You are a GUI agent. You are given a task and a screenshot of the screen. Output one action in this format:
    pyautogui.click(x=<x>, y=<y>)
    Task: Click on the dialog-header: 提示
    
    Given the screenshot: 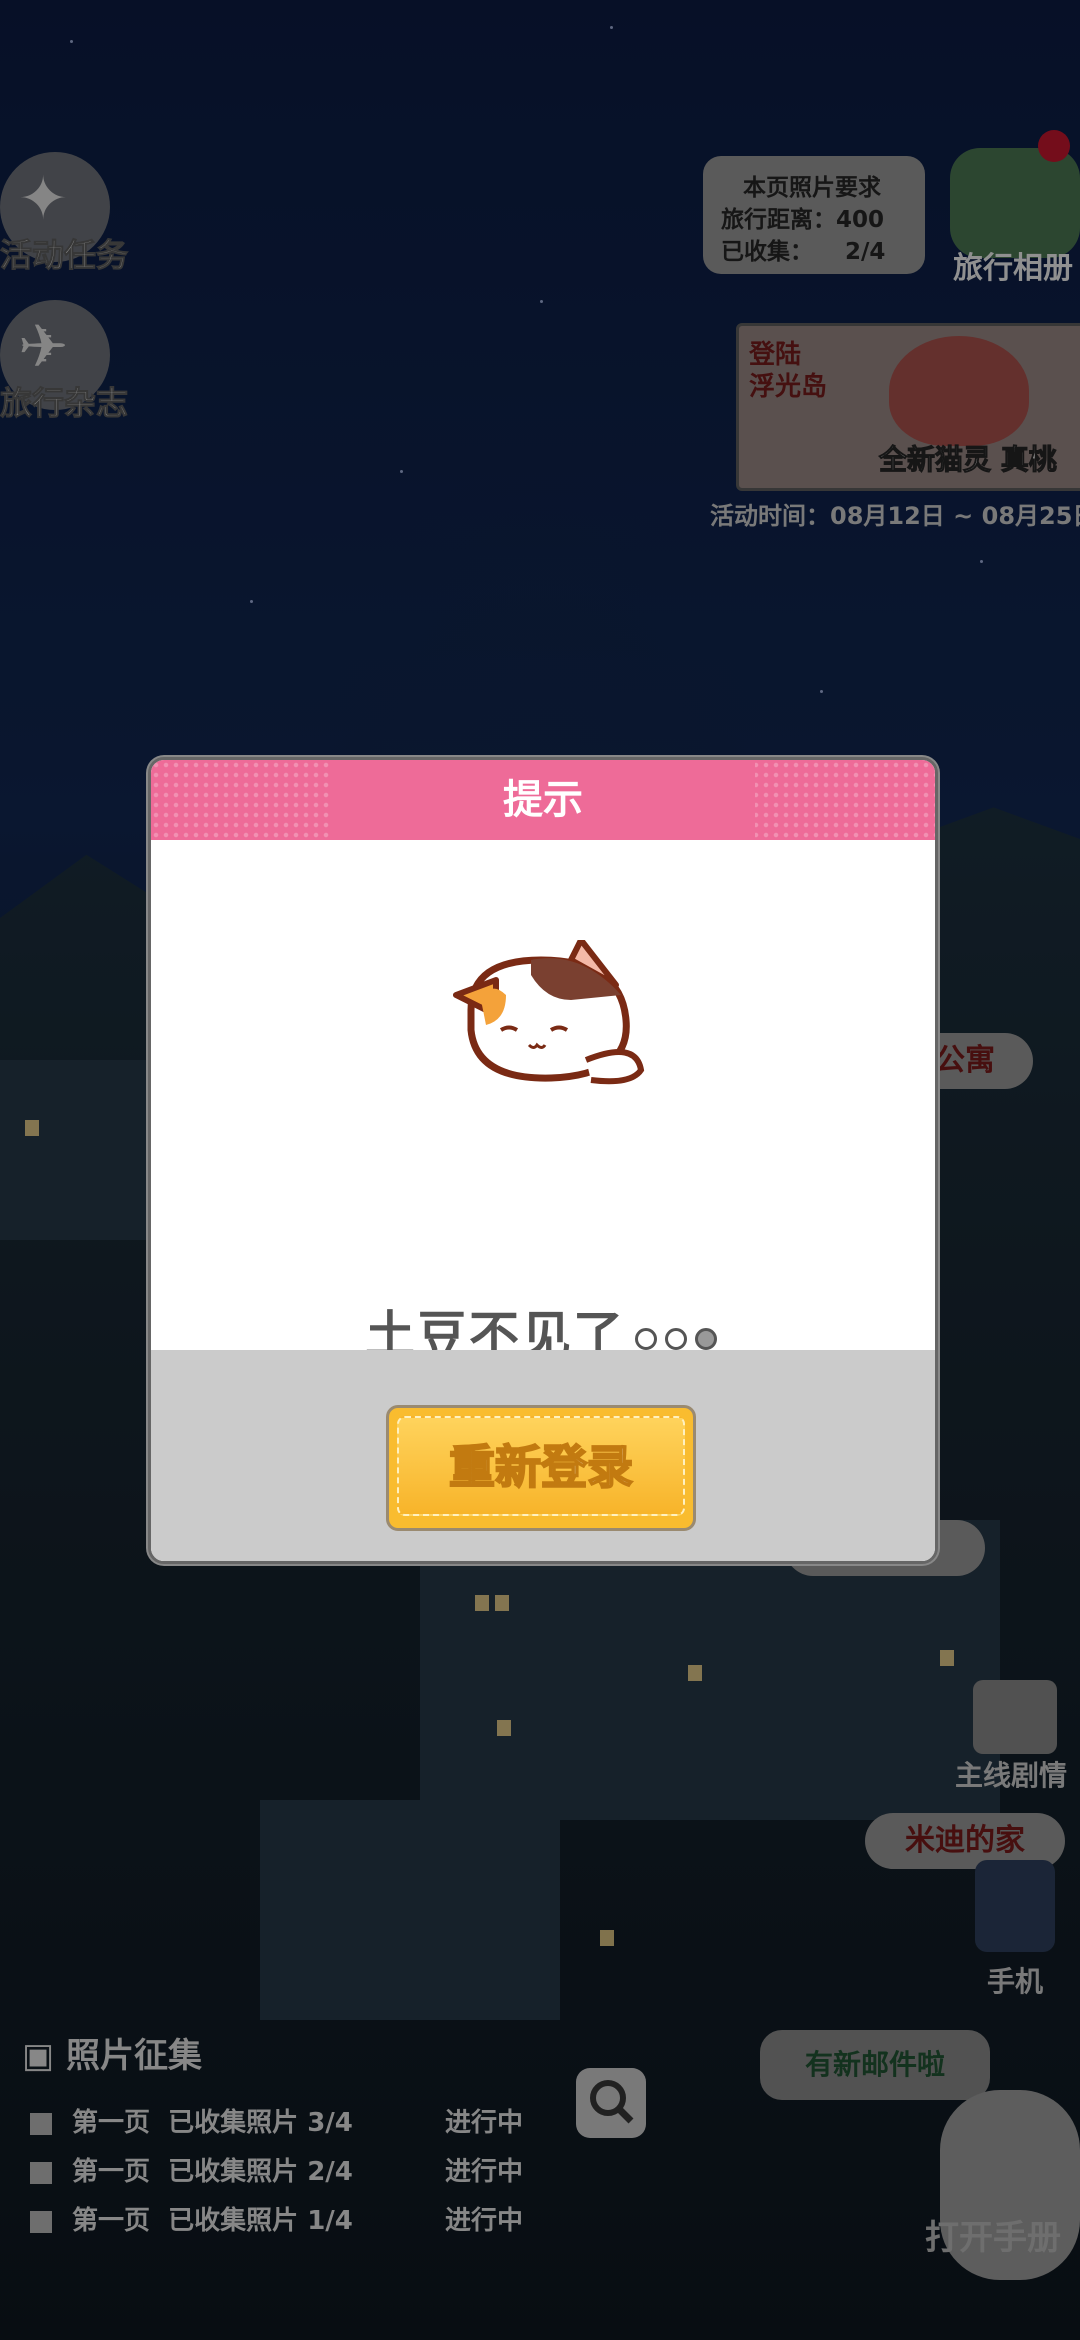 What is the action you would take?
    pyautogui.click(x=543, y=800)
    